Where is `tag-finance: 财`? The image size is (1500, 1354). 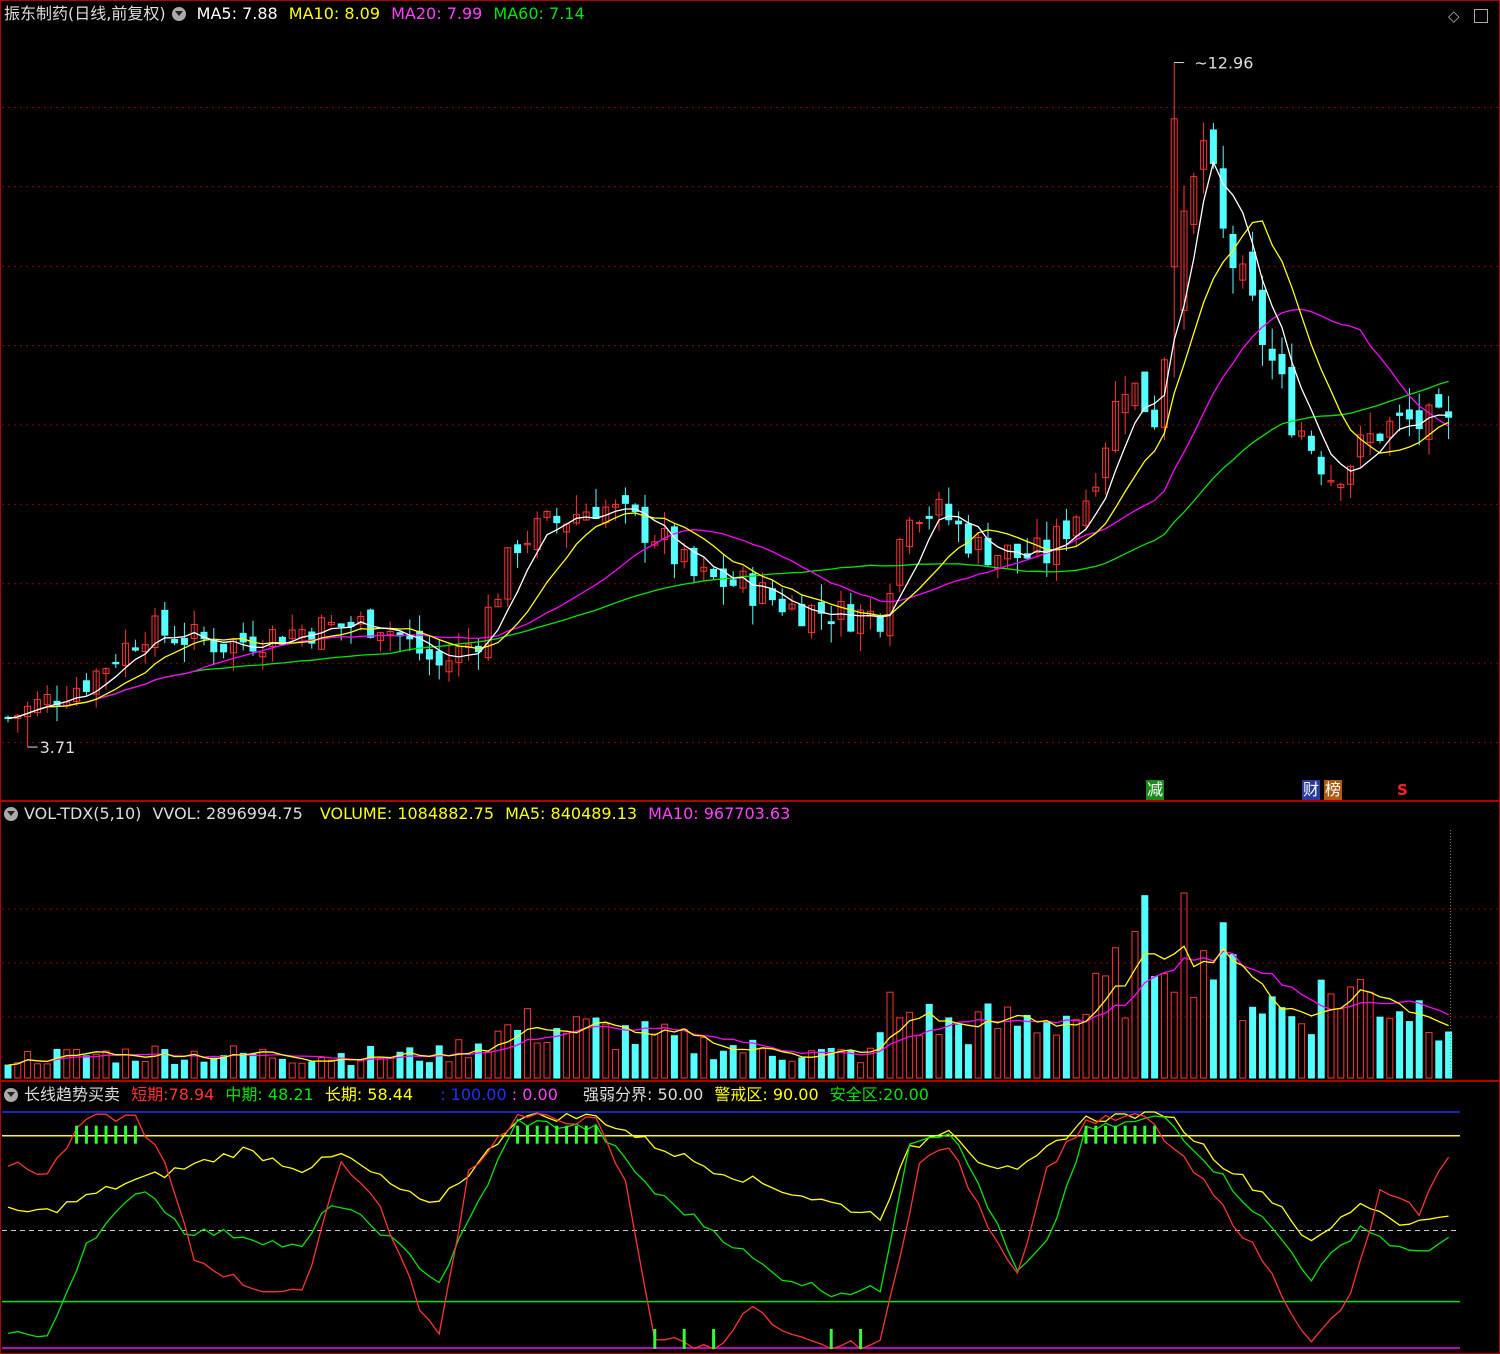
tag-finance: 财 is located at coordinates (1311, 790).